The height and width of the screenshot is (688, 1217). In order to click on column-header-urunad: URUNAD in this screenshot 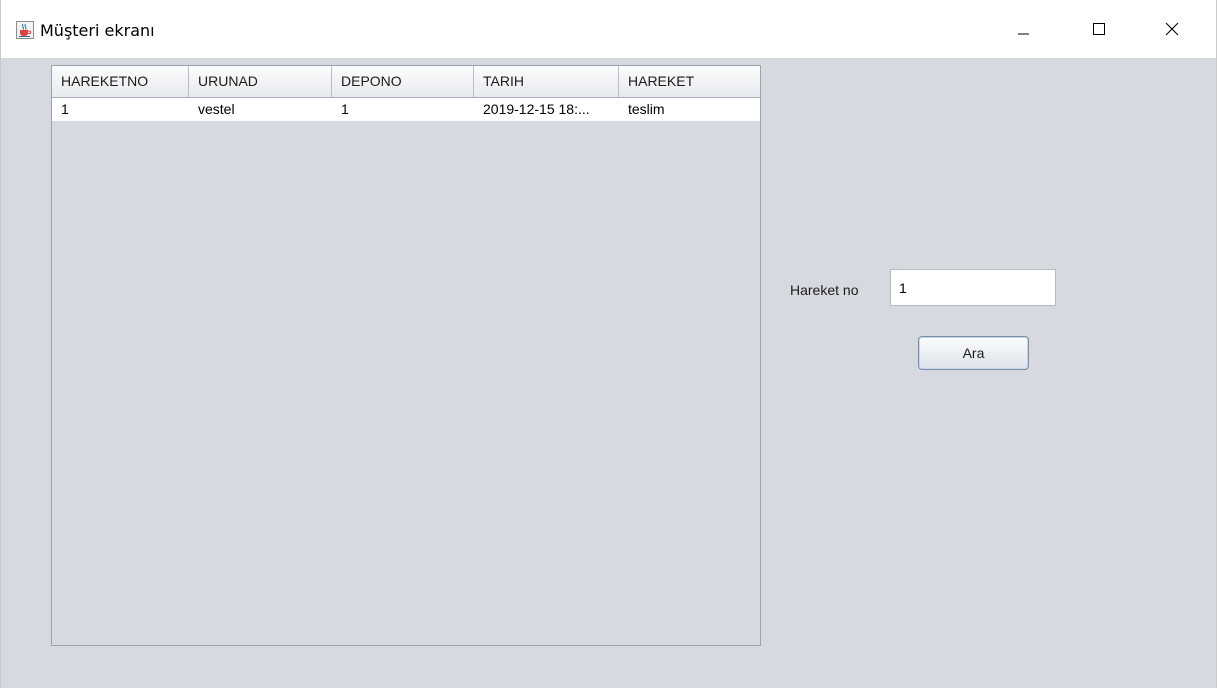, I will do `click(260, 81)`.